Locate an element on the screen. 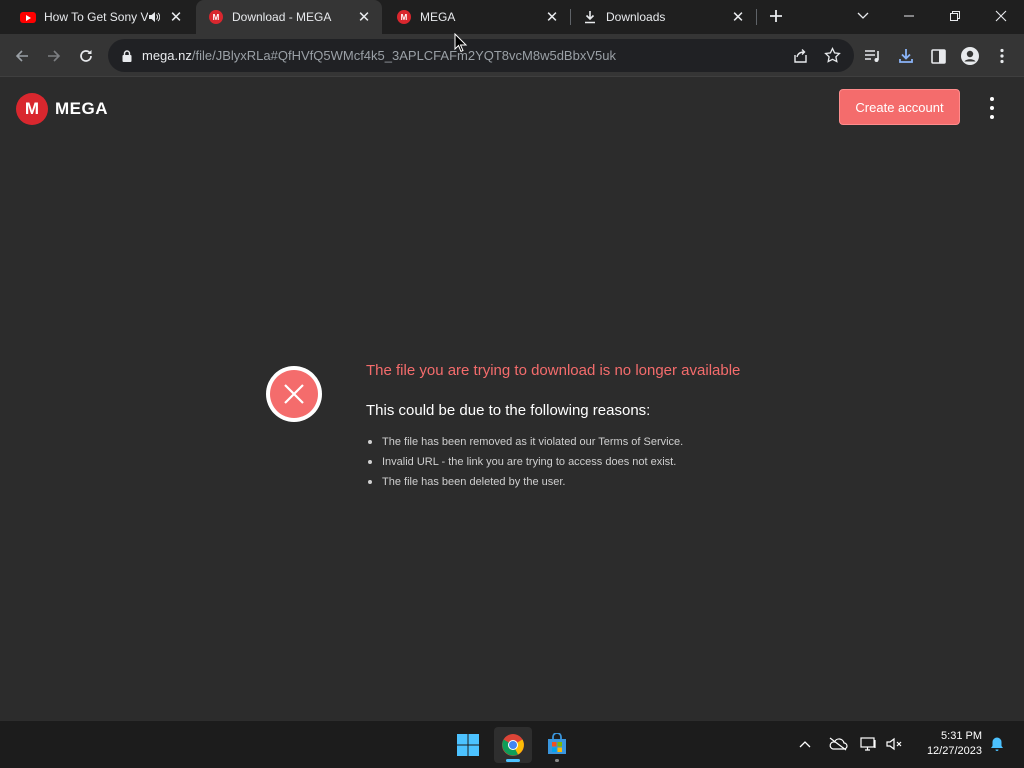  mega-logo: M MEGA is located at coordinates (62, 109).